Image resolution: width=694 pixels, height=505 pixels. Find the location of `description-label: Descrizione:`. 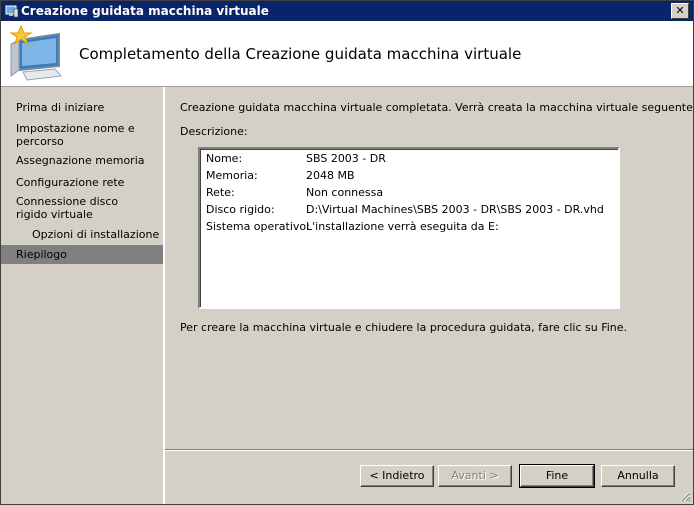

description-label: Descrizione: is located at coordinates (214, 131).